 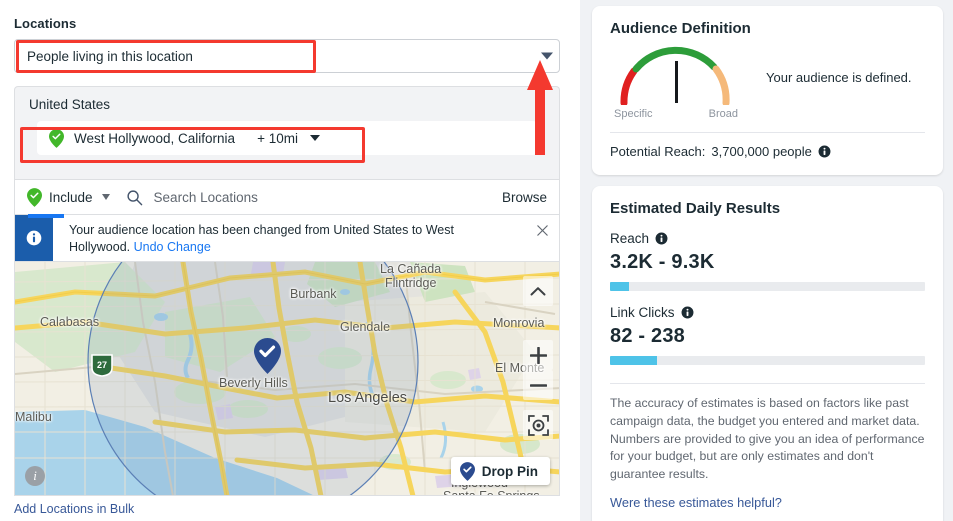 I want to click on map-label-monrovia: Monrovia, so click(x=519, y=323).